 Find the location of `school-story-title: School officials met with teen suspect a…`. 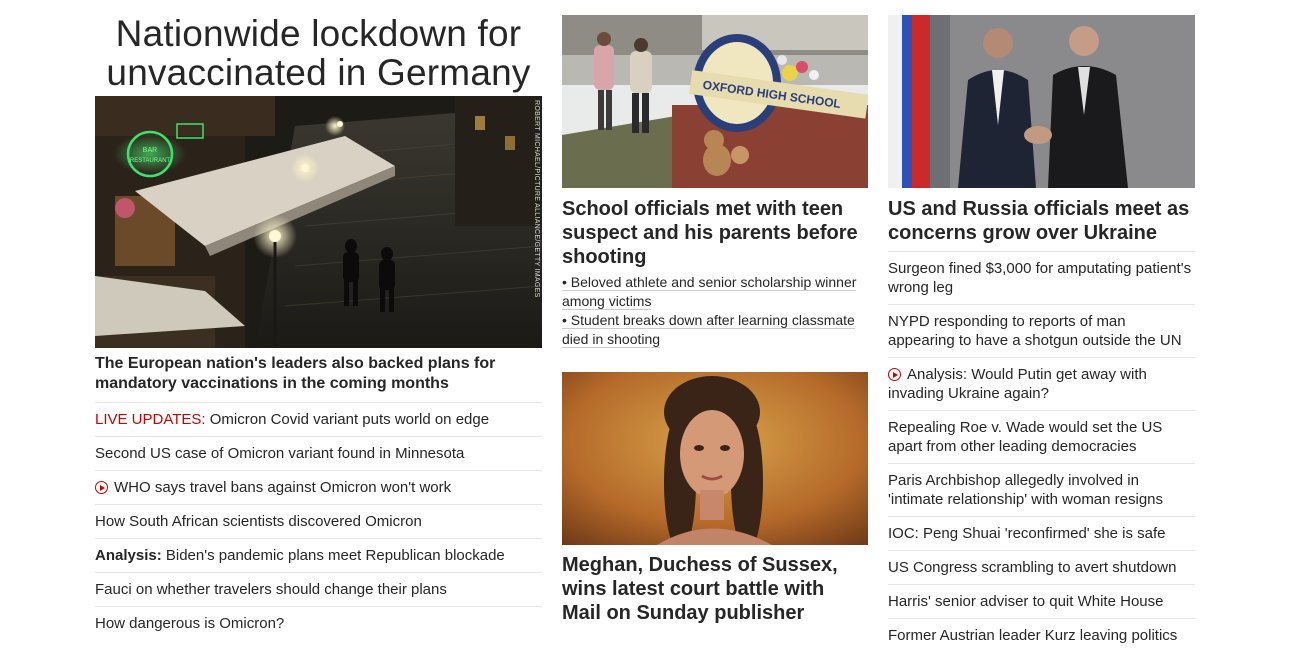

school-story-title: School officials met with teen suspect a… is located at coordinates (715, 233).